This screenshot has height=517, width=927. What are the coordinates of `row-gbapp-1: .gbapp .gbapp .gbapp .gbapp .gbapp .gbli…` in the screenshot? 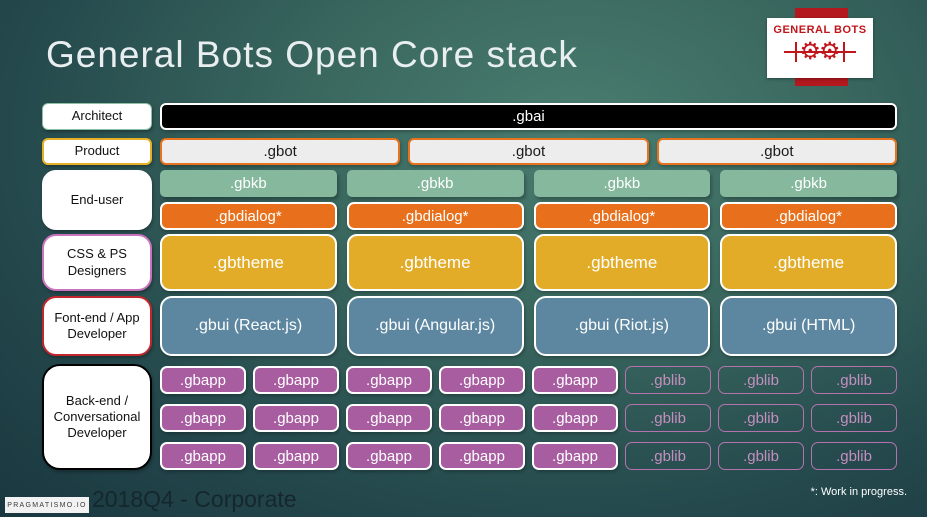 It's located at (528, 380).